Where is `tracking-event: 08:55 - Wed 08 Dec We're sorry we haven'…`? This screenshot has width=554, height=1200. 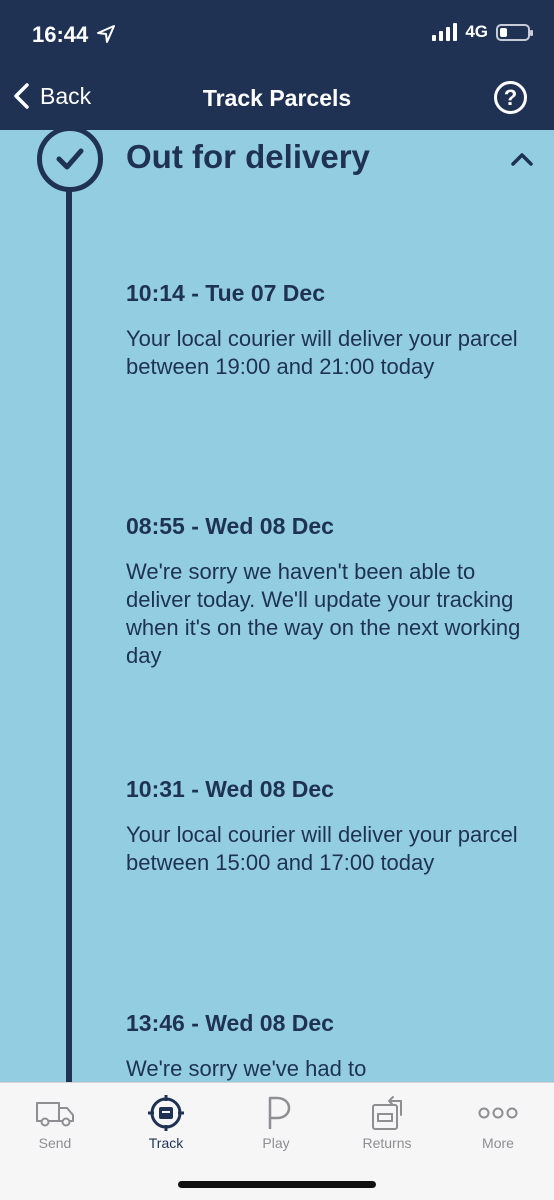
tracking-event: 08:55 - Wed 08 Dec We're sorry we haven'… is located at coordinates (326, 591).